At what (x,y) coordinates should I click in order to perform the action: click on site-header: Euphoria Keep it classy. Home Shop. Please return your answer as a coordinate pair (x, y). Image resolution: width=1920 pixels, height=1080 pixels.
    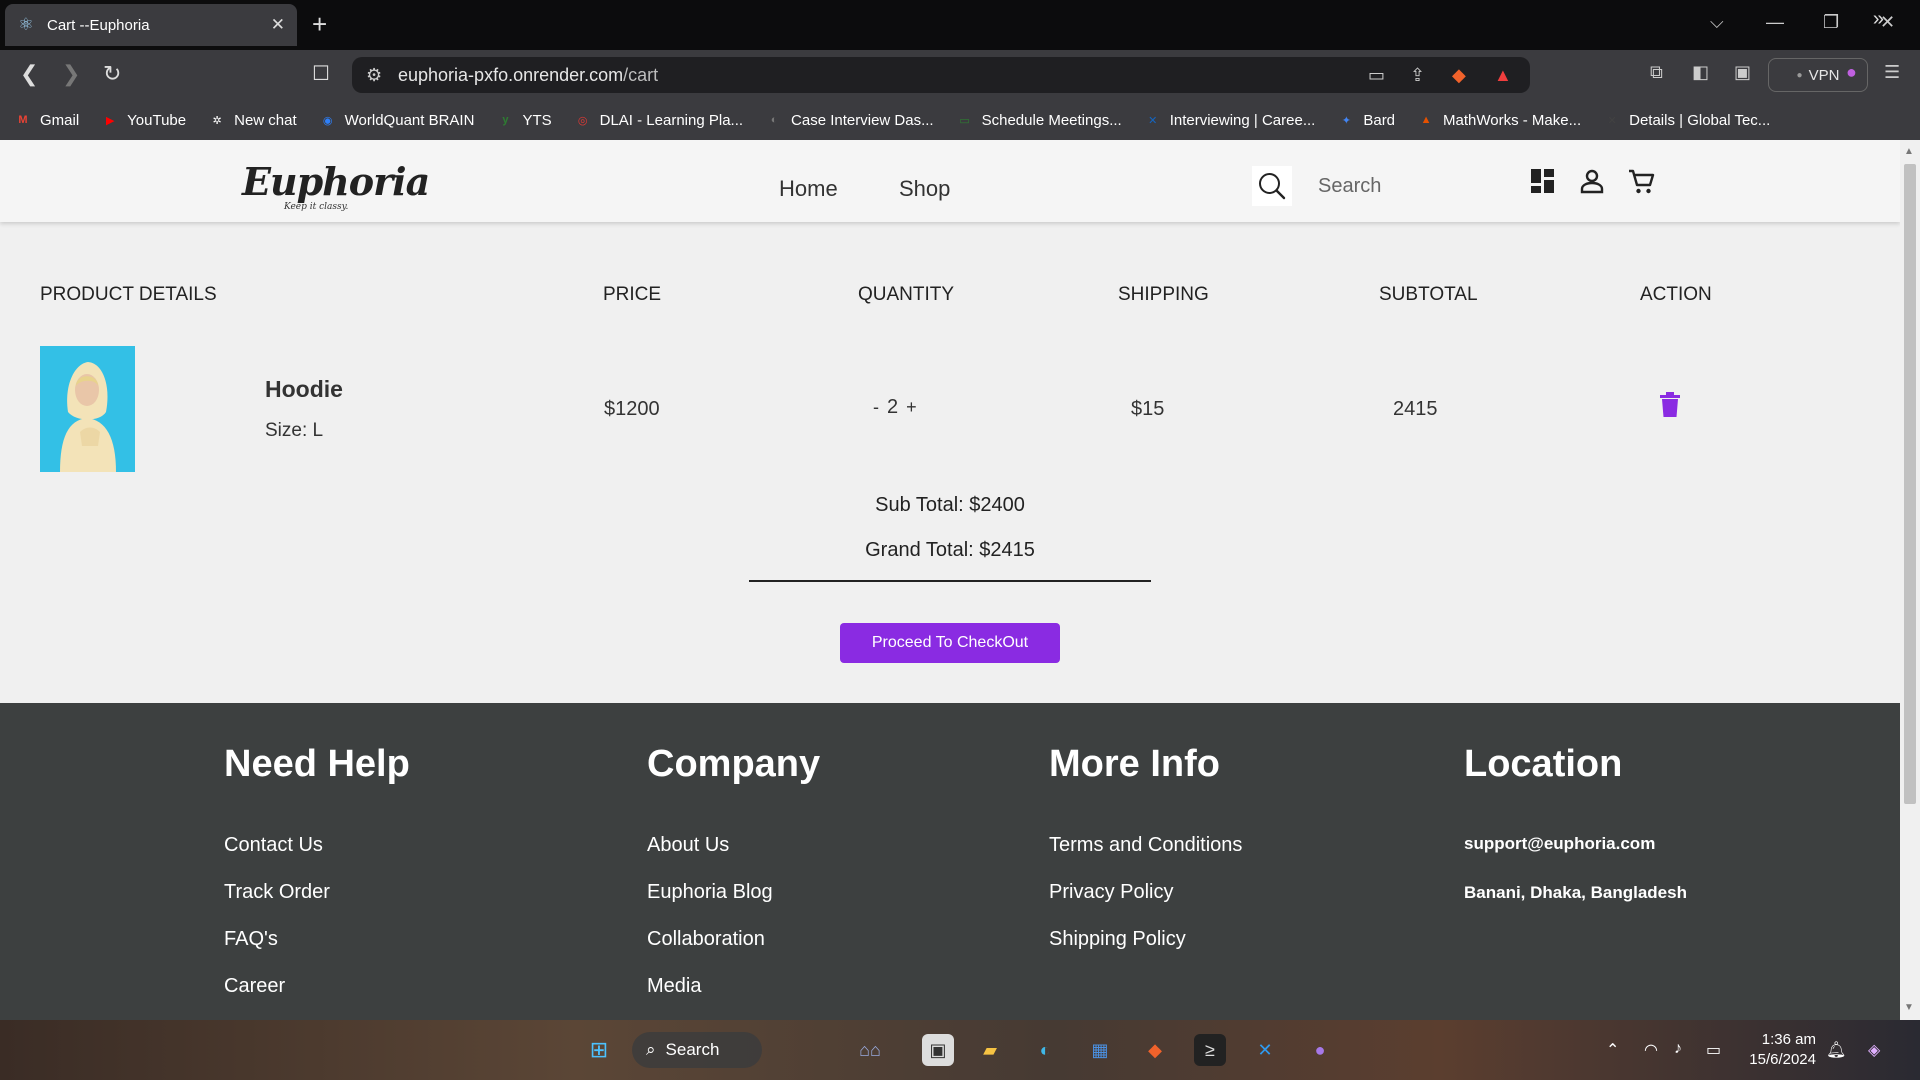
    Looking at the image, I should click on (950, 181).